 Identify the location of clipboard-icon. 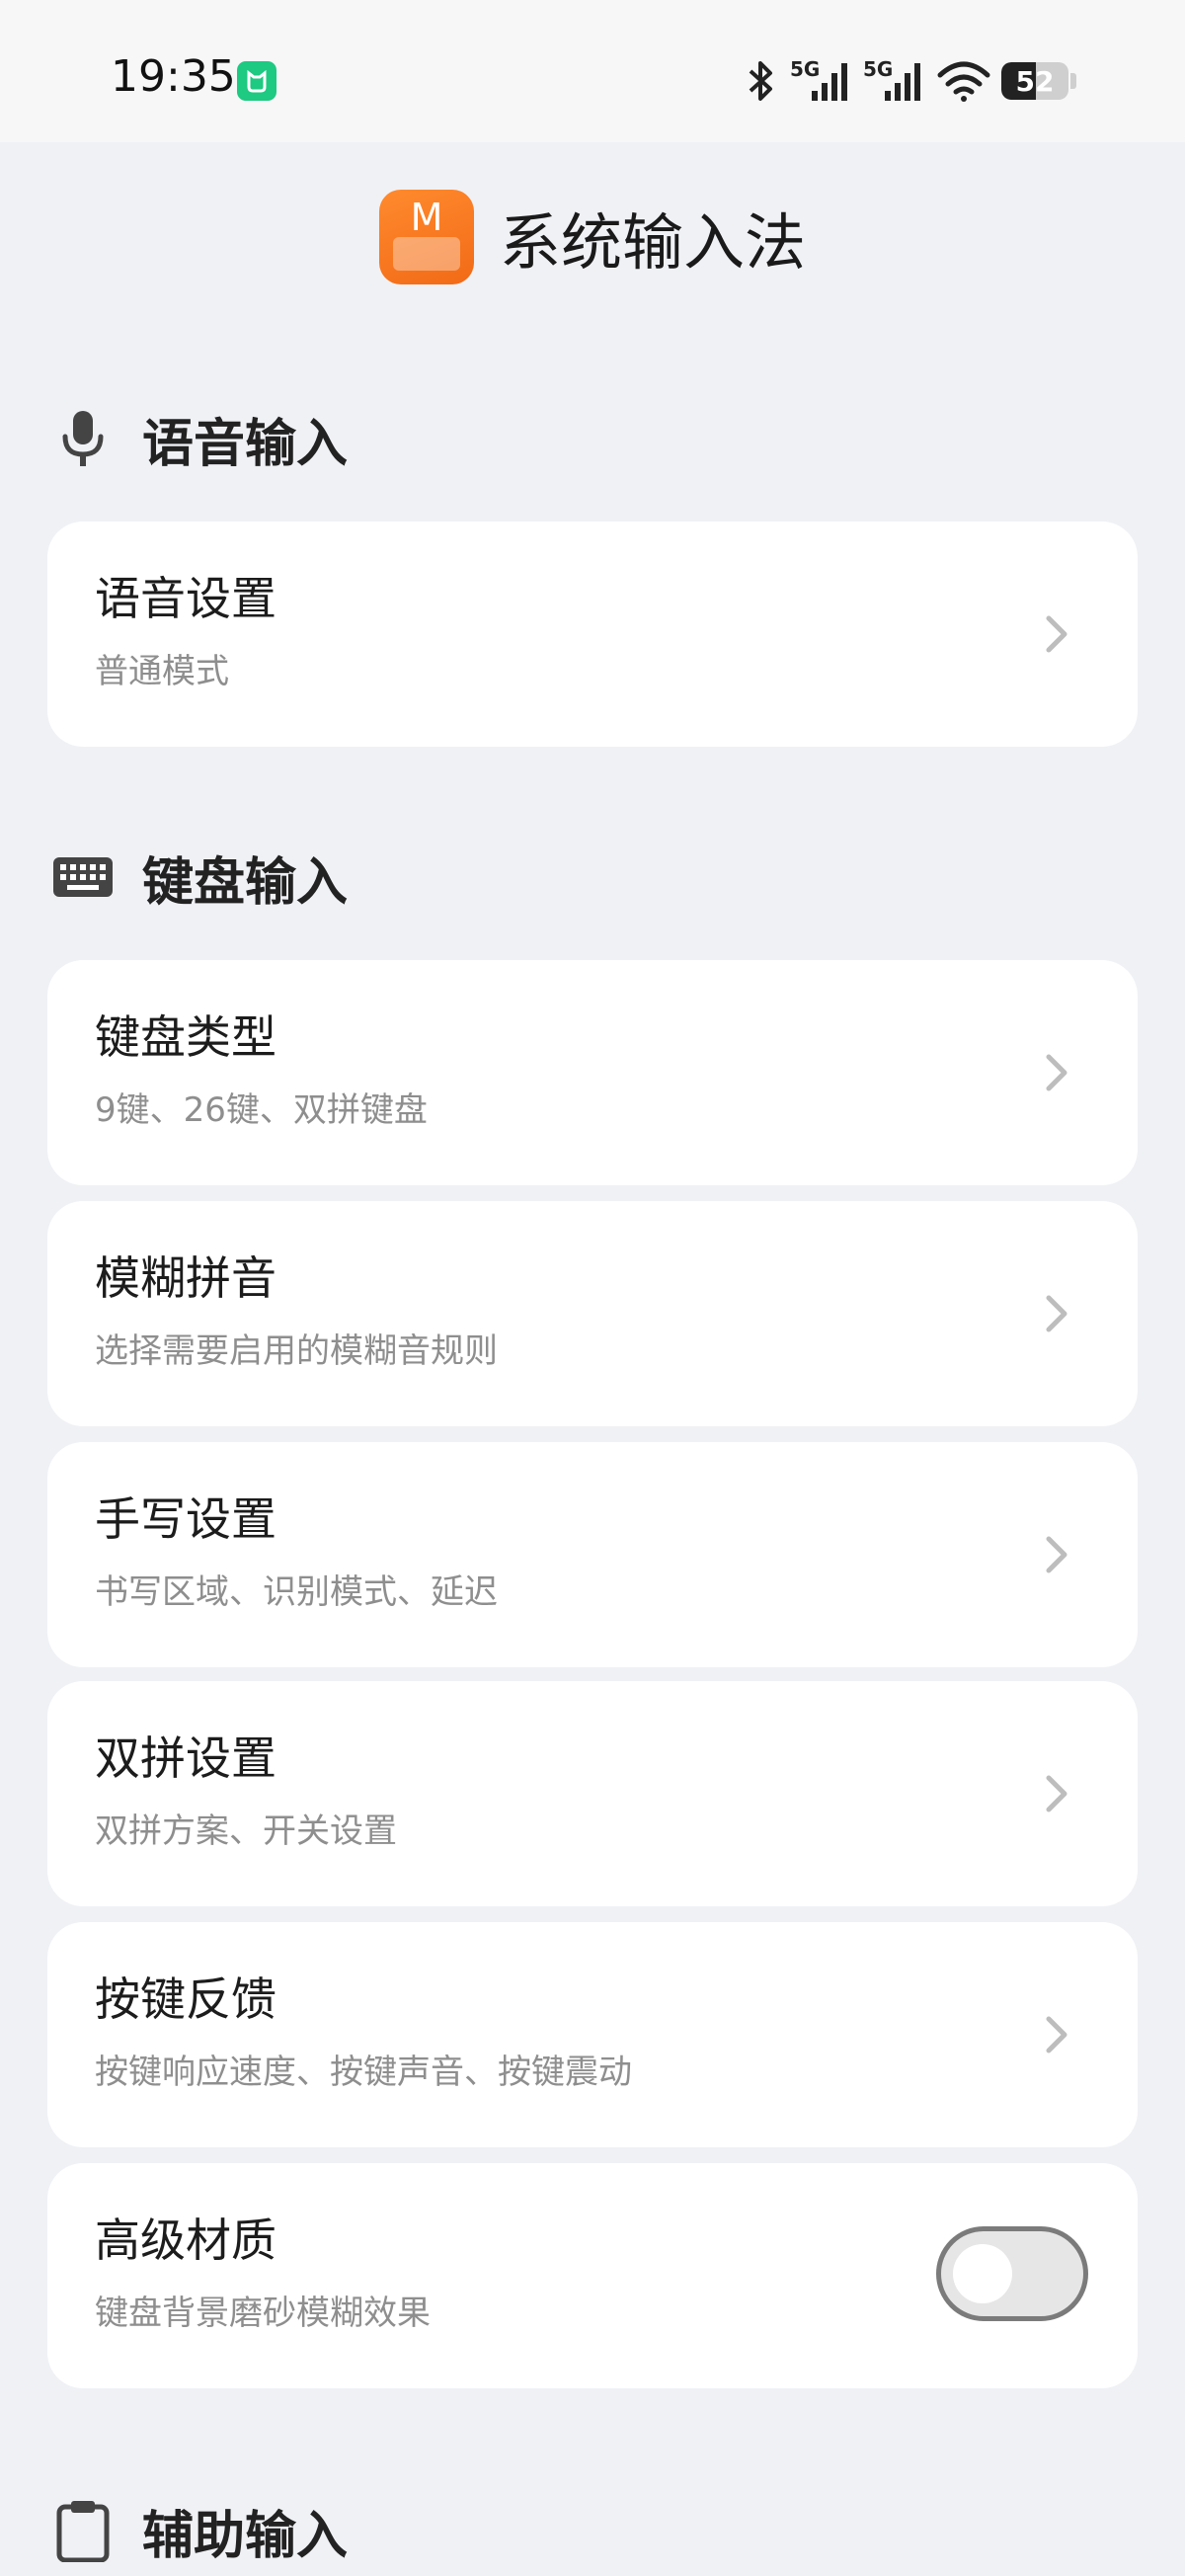
(83, 2530).